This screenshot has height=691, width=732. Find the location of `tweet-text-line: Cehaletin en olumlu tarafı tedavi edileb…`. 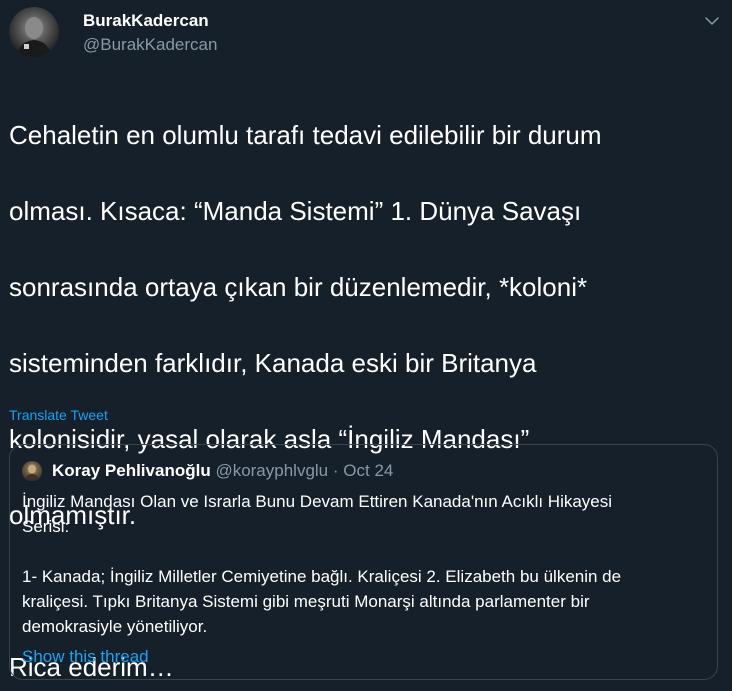

tweet-text-line: Cehaletin en olumlu tarafı tedavi edileb… is located at coordinates (305, 135).